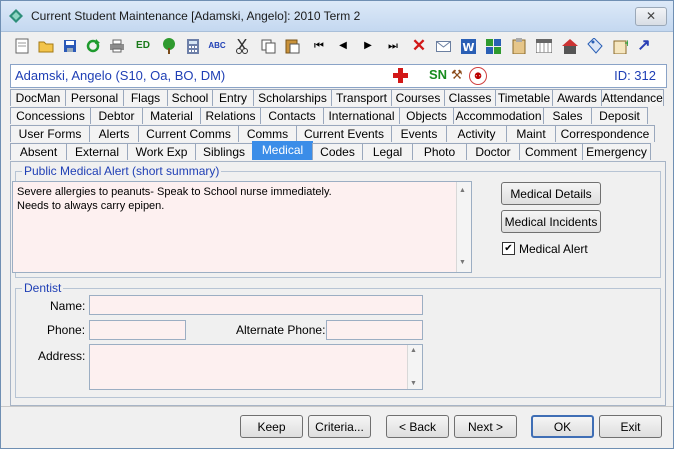 The image size is (674, 449). I want to click on tab-personal: Personal, so click(94, 97).